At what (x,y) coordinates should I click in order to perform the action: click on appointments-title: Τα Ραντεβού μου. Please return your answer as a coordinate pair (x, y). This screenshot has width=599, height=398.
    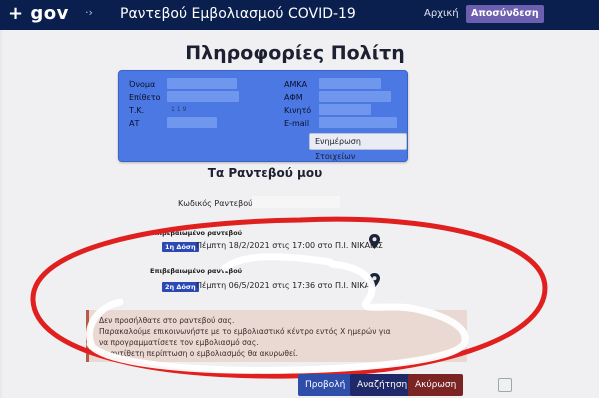
    Looking at the image, I should click on (265, 173).